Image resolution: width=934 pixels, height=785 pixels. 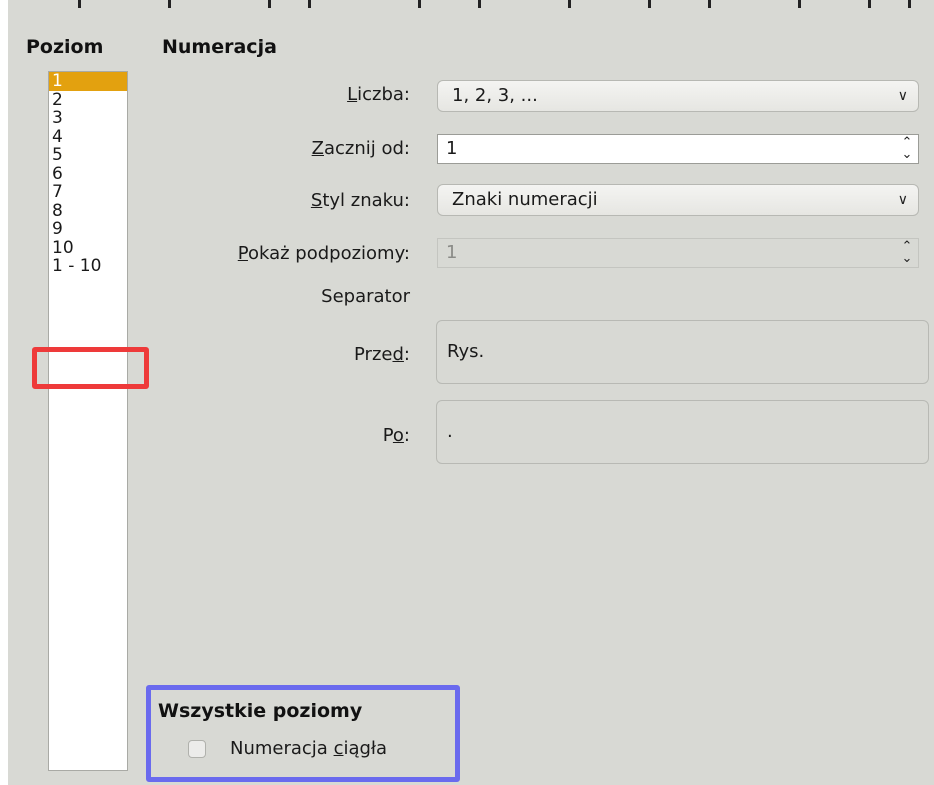 What do you see at coordinates (65, 47) in the screenshot?
I see `level-heading: Poziom` at bounding box center [65, 47].